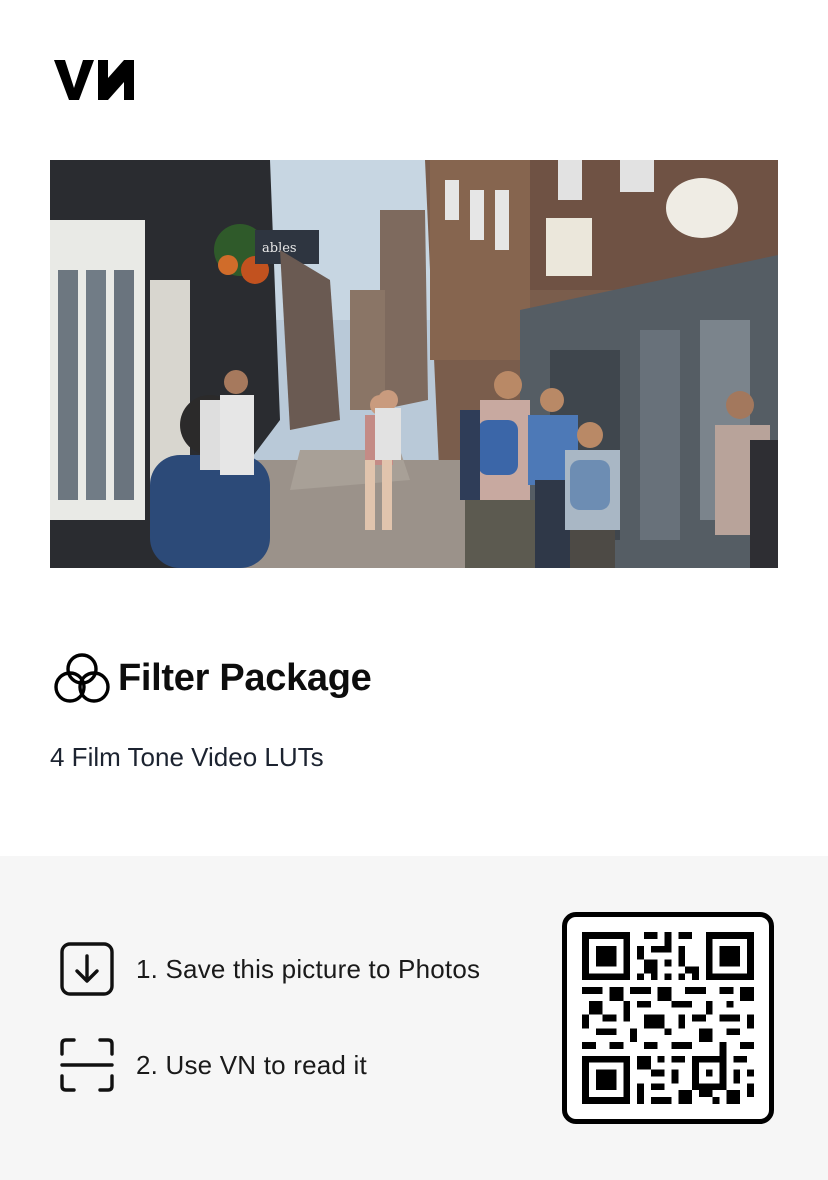  I want to click on package-subtitle: 4 Film Tone Video LUTs, so click(187, 757).